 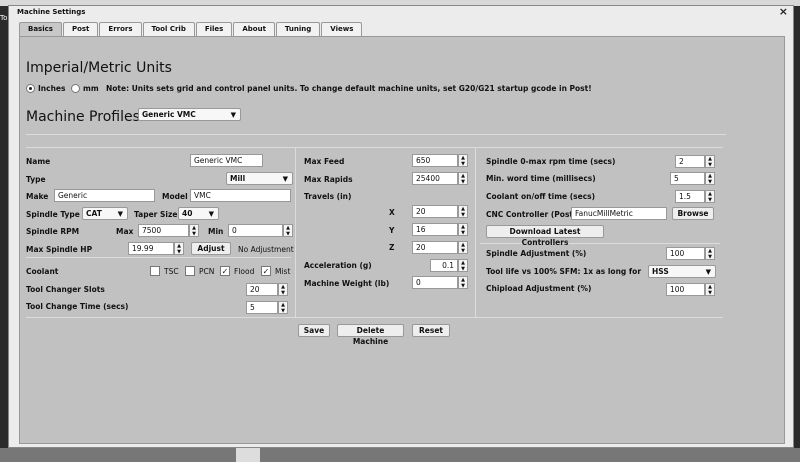 I want to click on max-rapids-stepper: ▲ ▼, so click(x=463, y=178).